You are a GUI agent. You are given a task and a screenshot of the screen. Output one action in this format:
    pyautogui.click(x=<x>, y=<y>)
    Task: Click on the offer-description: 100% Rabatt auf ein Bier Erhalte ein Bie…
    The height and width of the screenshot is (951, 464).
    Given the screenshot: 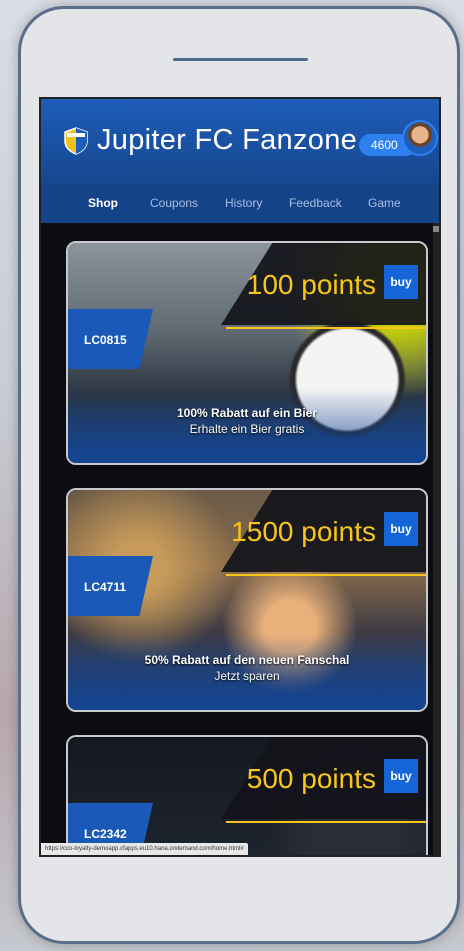 What is the action you would take?
    pyautogui.click(x=247, y=421)
    